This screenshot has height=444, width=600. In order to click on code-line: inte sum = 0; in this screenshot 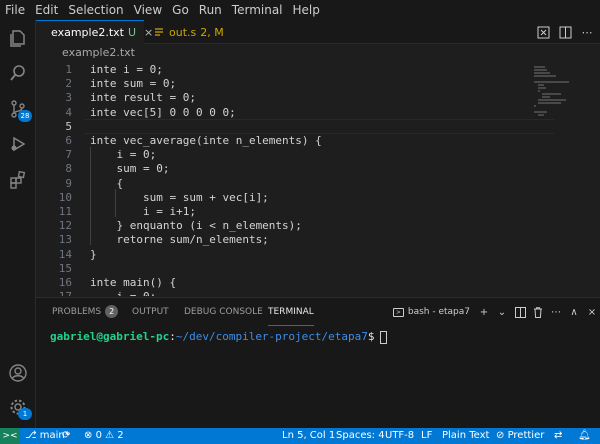, I will do `click(133, 84)`.